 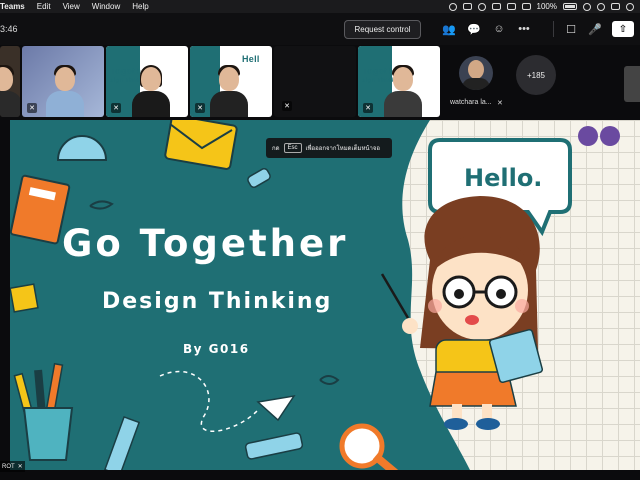 What do you see at coordinates (476, 73) in the screenshot?
I see `avatar` at bounding box center [476, 73].